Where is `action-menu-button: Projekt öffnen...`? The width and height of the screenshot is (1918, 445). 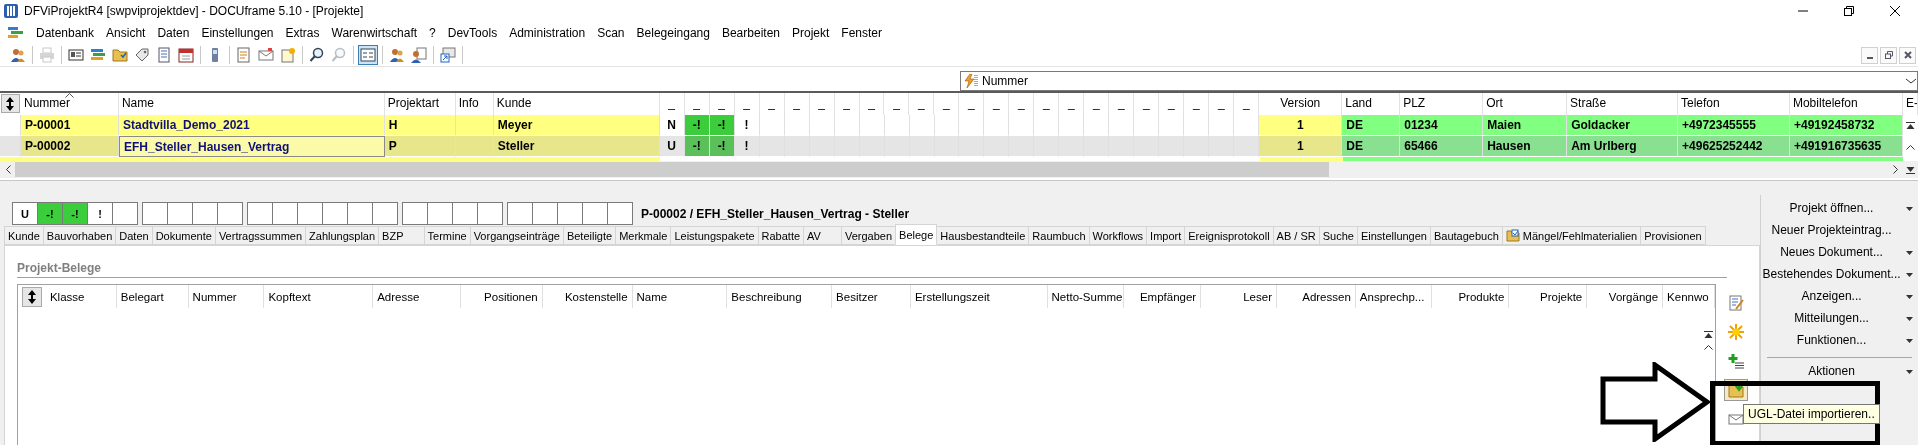 action-menu-button: Projekt öffnen... is located at coordinates (1839, 208).